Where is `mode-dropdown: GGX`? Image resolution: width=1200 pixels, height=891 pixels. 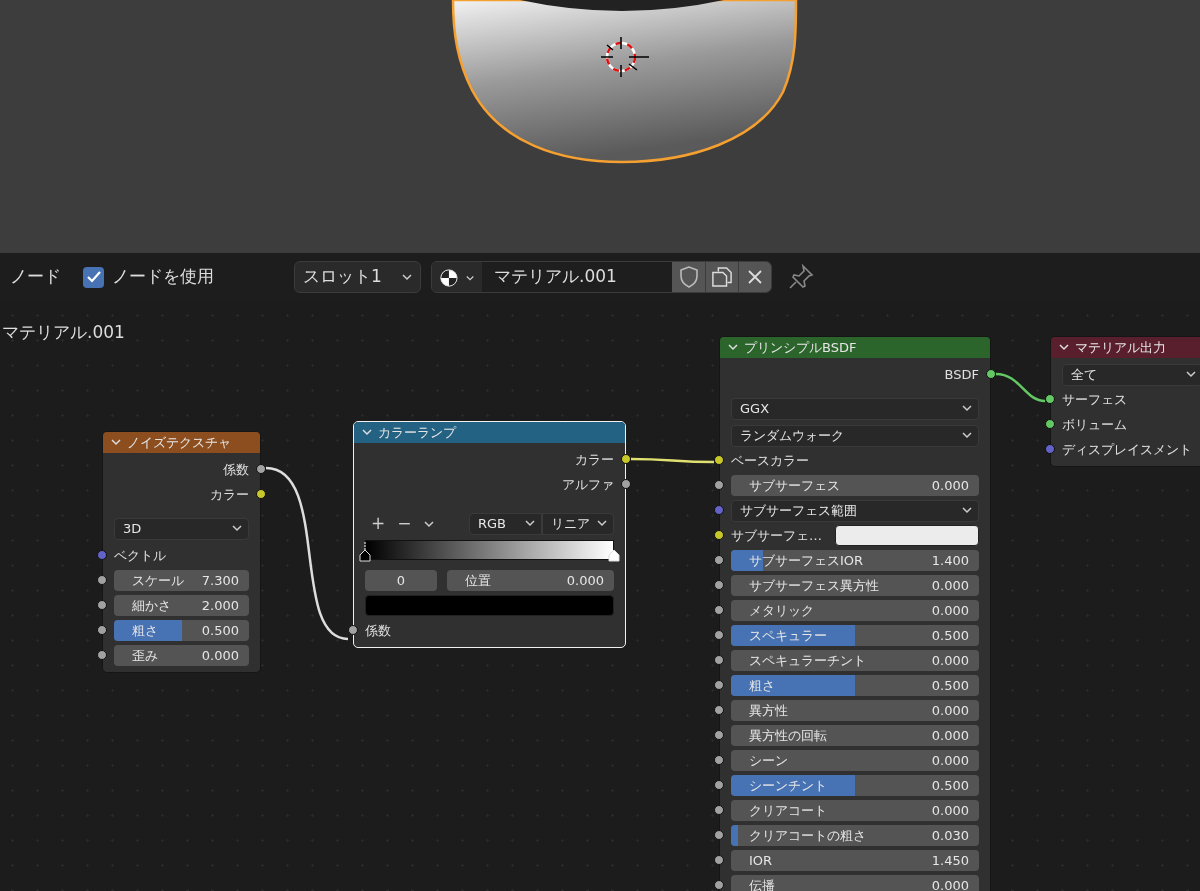
mode-dropdown: GGX is located at coordinates (855, 408).